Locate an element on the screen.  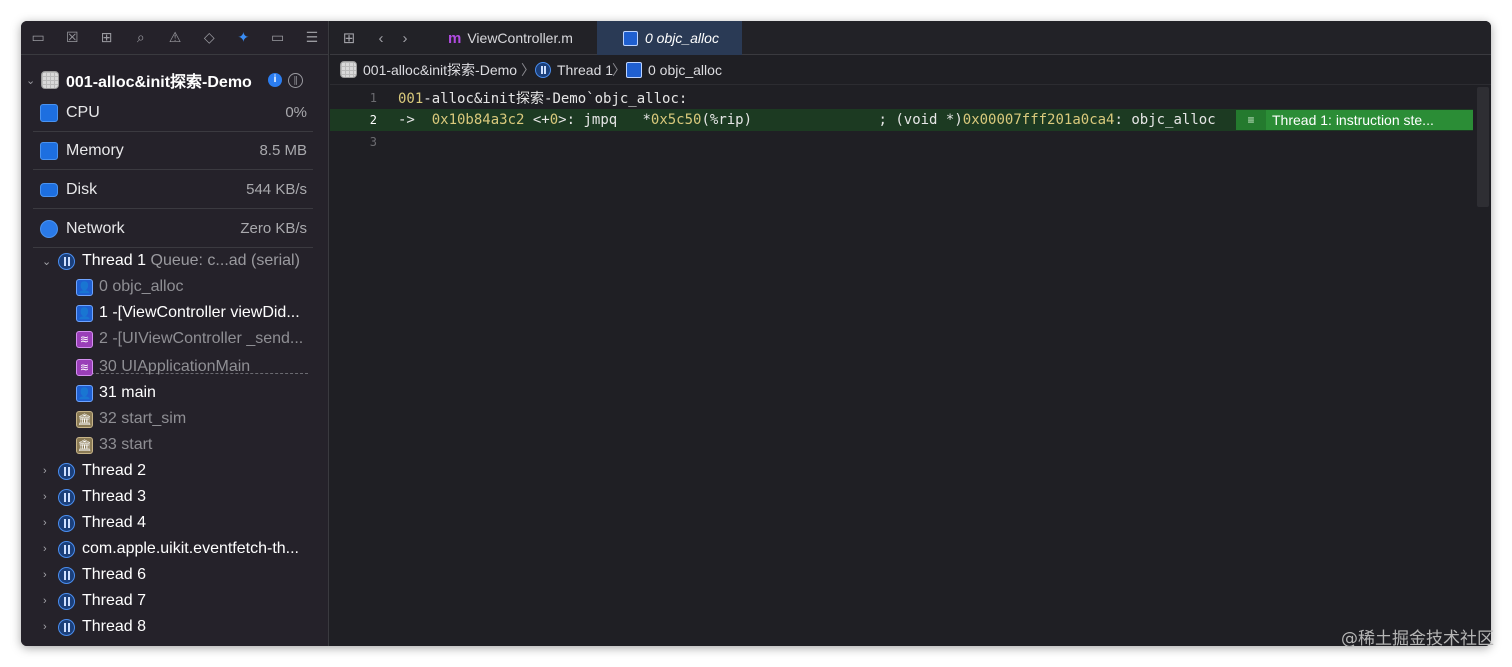
navigator-toolbar: ▭ ☒ ⊞ ⌕ ⚠ ◇ ✦ ▭ ☰ is located at coordinates (175, 38).